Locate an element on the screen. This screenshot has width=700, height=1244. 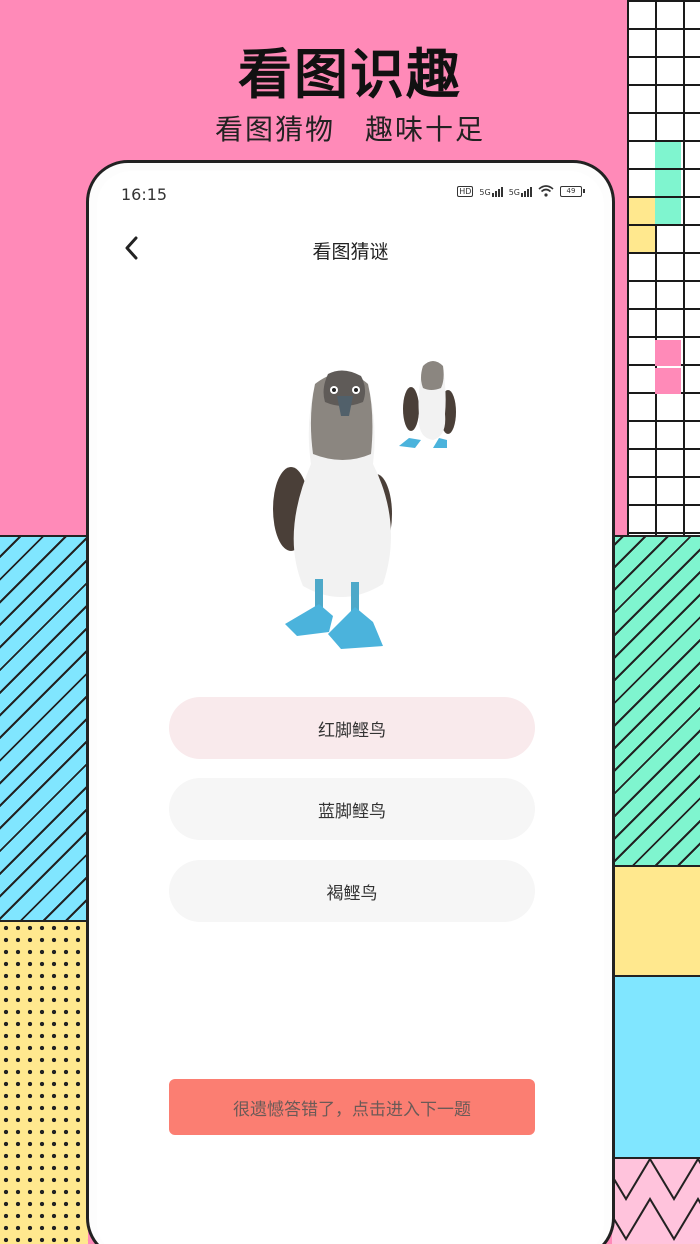
battery-icon: 49 is located at coordinates (572, 191).